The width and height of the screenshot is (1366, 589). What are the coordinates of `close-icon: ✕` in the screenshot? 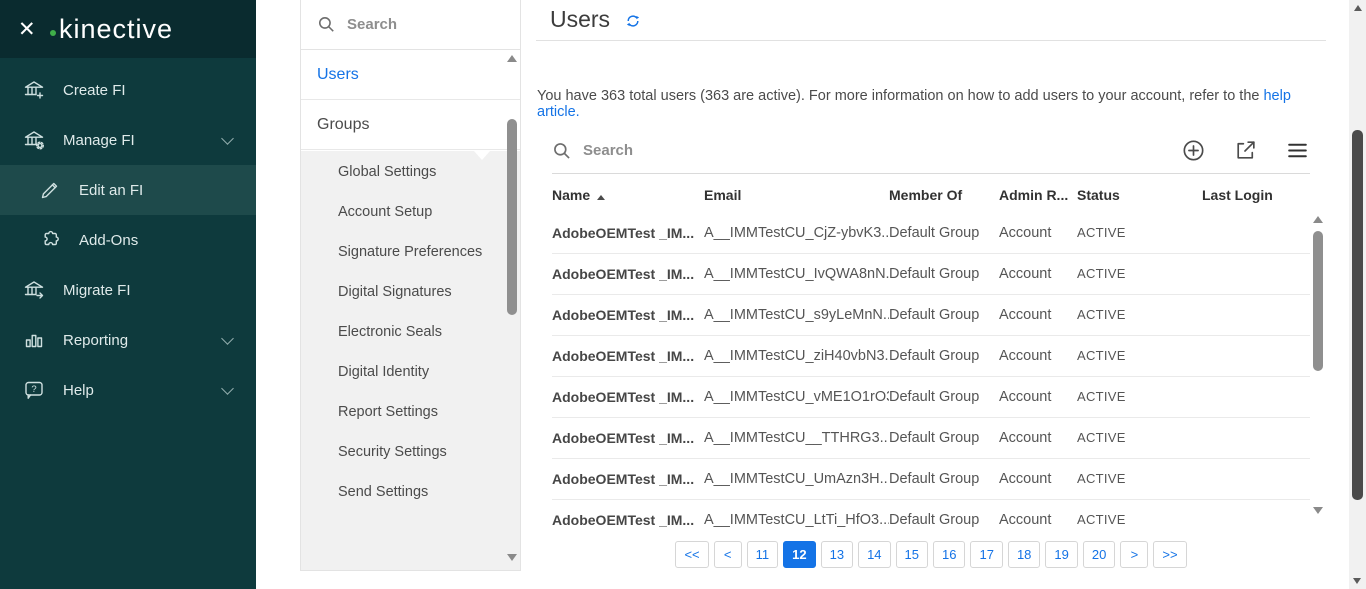 It's located at (31, 29).